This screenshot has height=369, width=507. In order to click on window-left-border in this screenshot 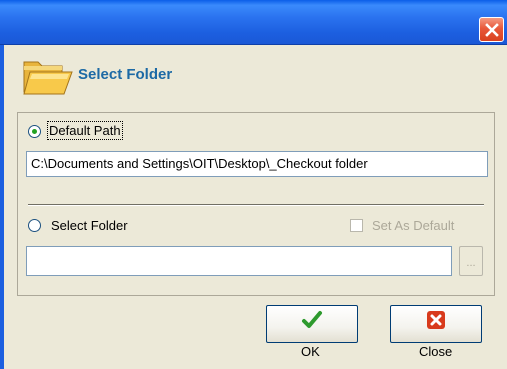, I will do `click(2, 207)`.